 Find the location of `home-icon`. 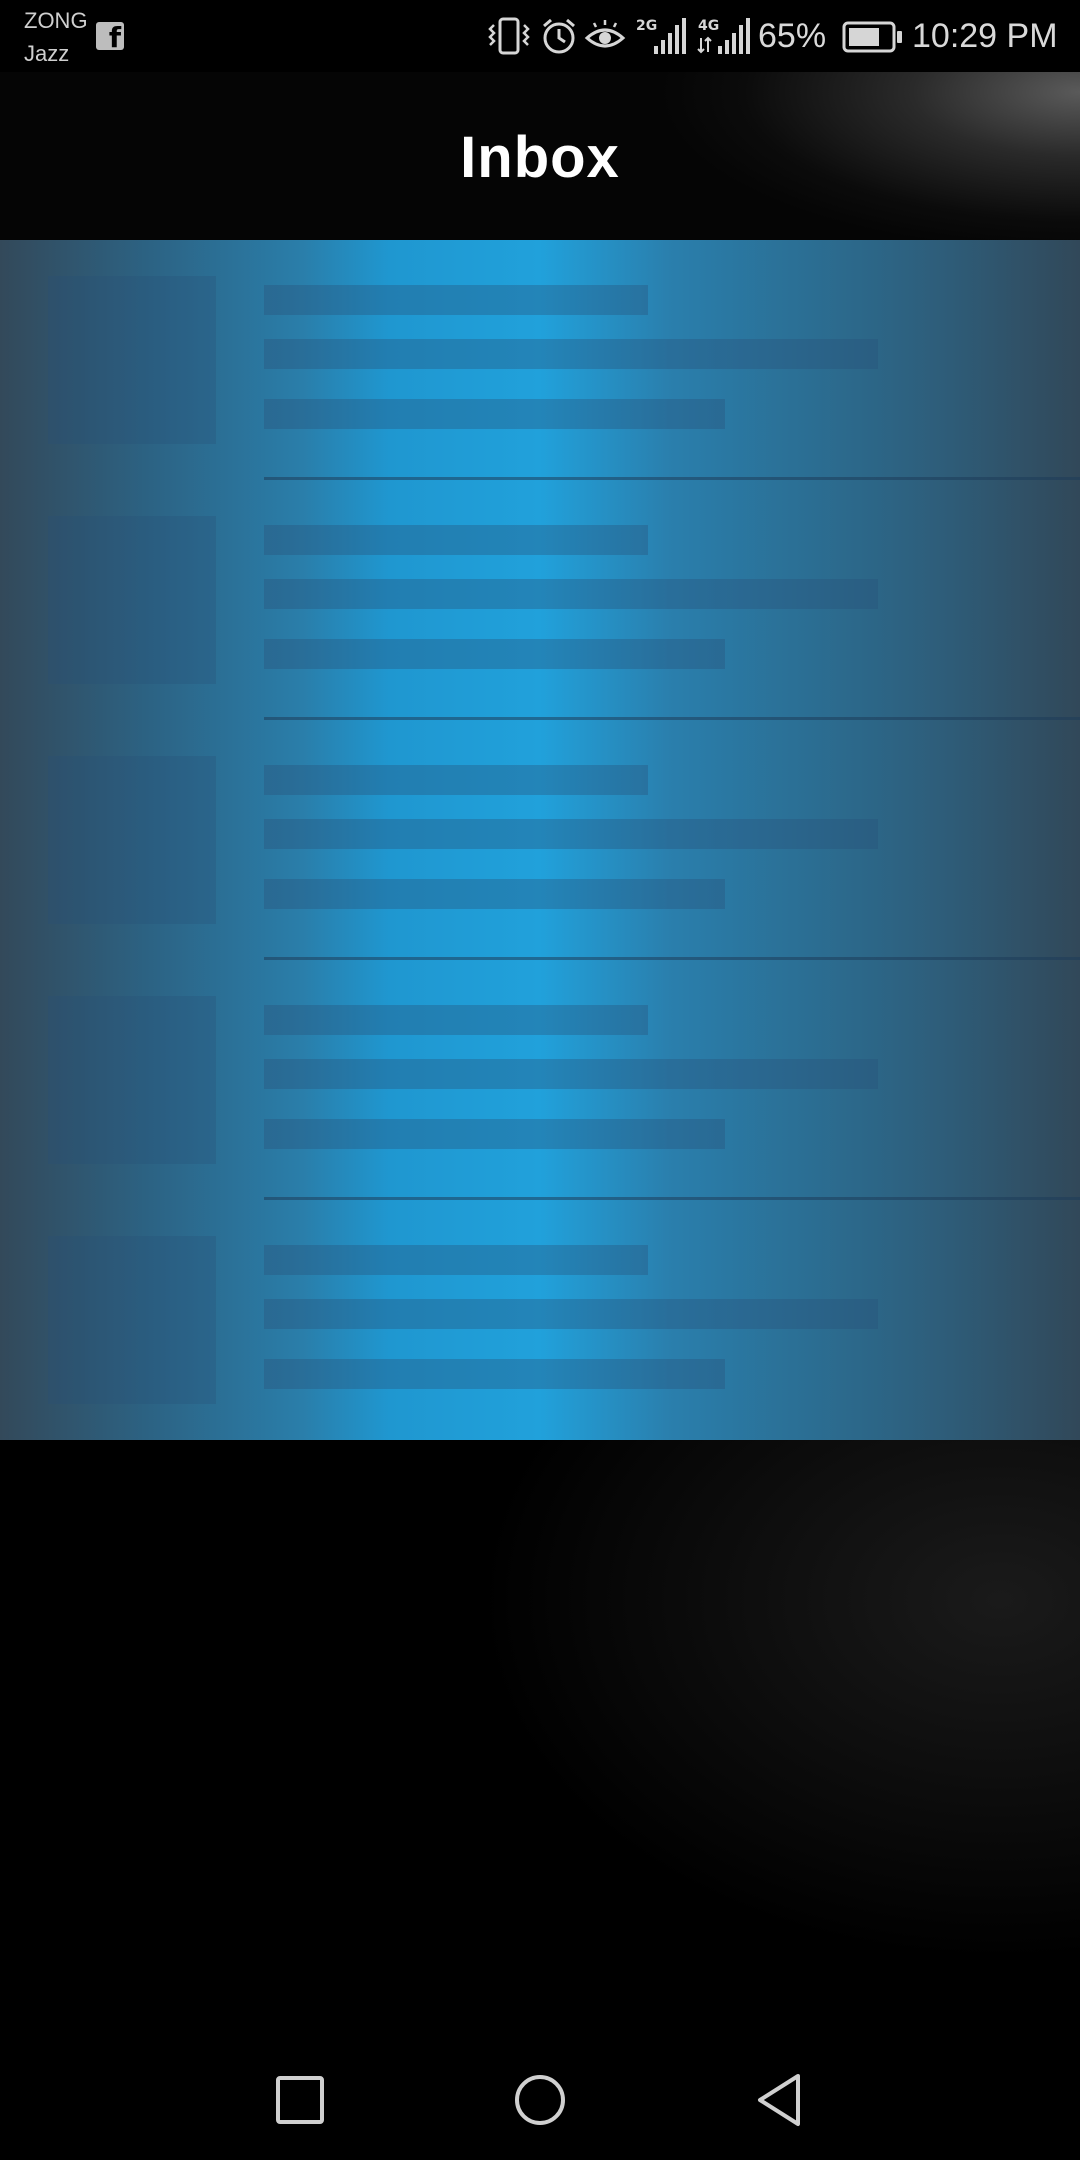

home-icon is located at coordinates (540, 2100).